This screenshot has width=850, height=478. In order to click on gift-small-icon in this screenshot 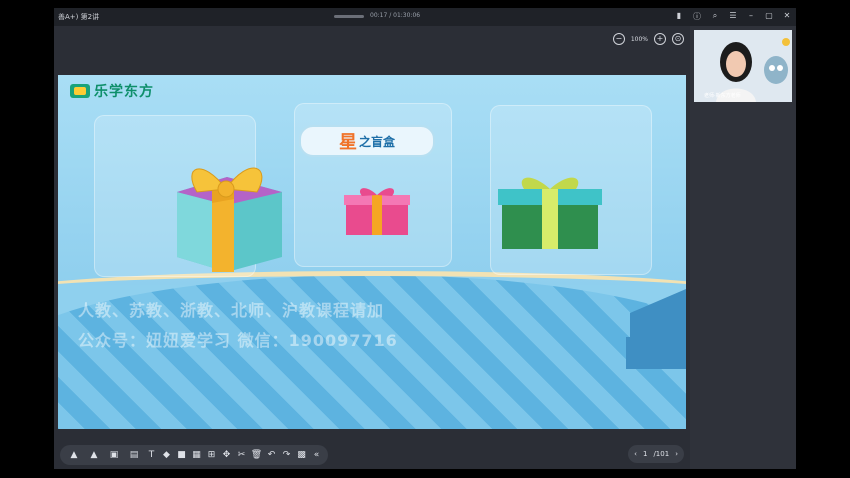, I will do `click(377, 210)`.